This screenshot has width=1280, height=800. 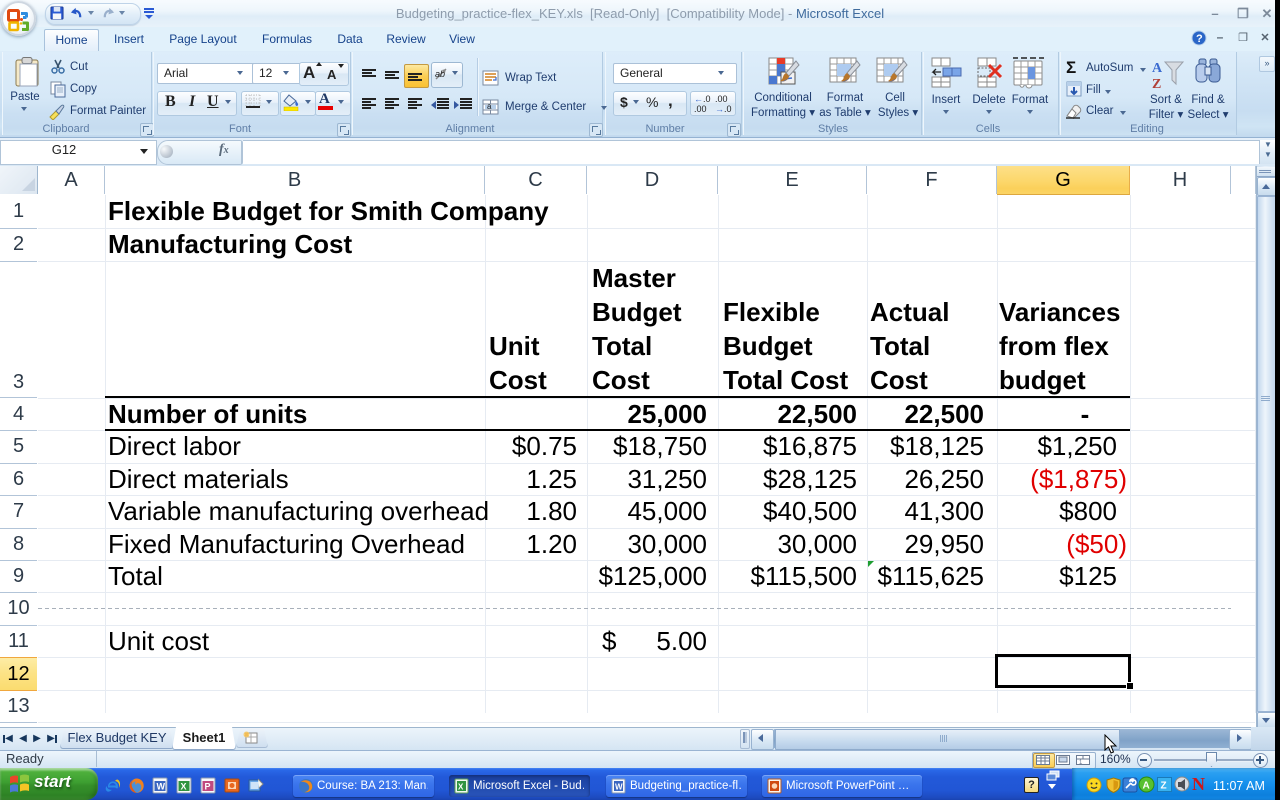 What do you see at coordinates (489, 106) in the screenshot?
I see `svg-text: a` at bounding box center [489, 106].